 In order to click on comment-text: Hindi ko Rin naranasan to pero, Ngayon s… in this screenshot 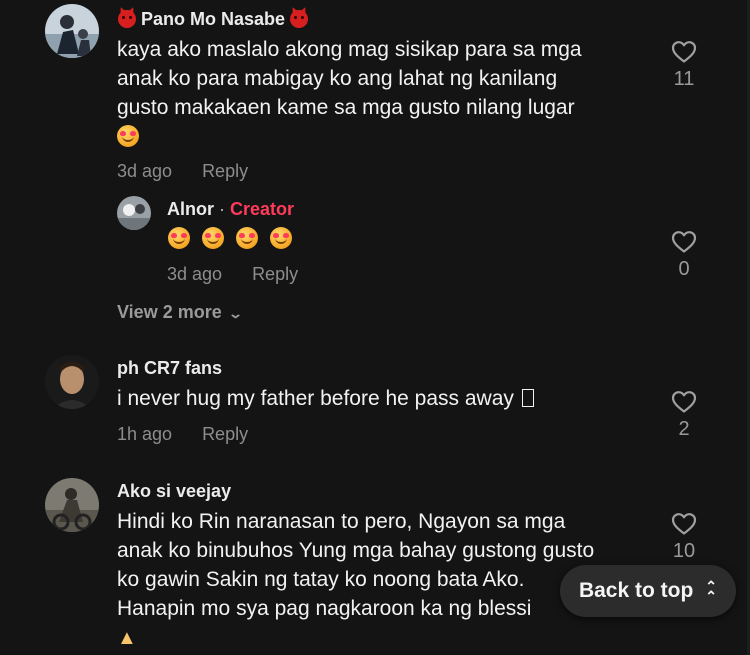, I will do `click(355, 580)`.